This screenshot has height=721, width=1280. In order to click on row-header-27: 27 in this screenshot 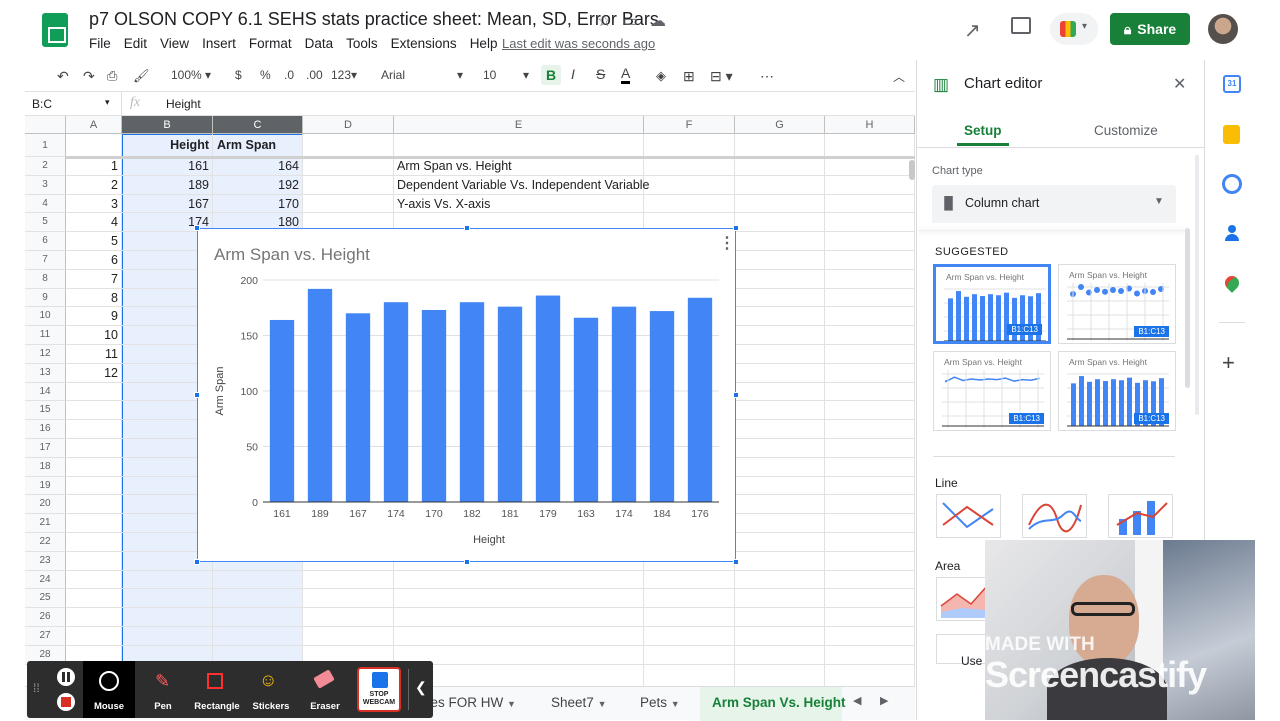, I will do `click(45, 636)`.